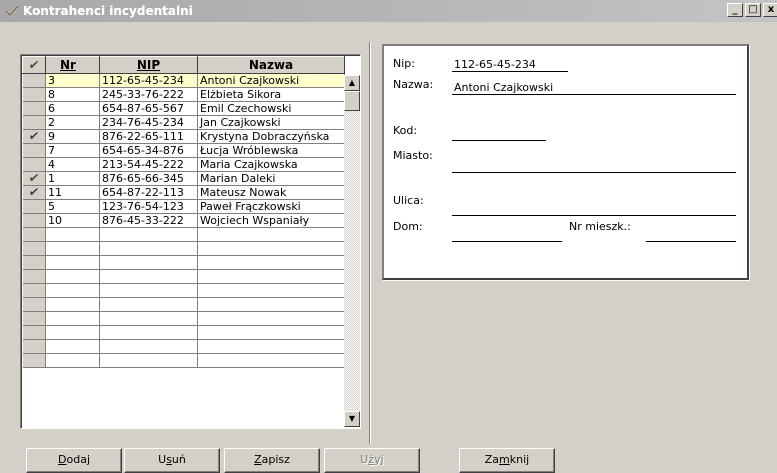 The height and width of the screenshot is (473, 777). What do you see at coordinates (499, 140) in the screenshot?
I see `kod-field` at bounding box center [499, 140].